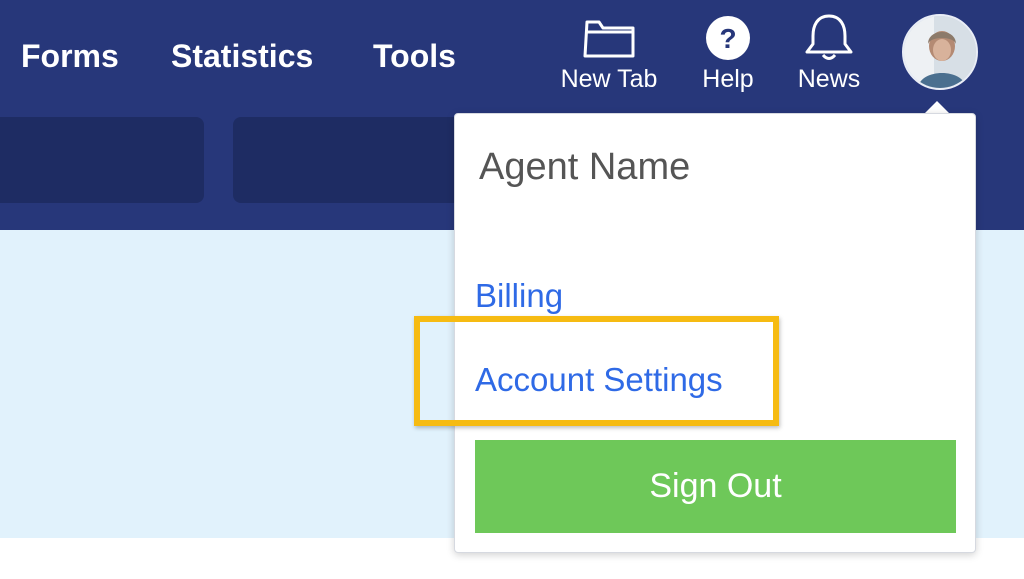  I want to click on secondary-panel-right, so click(353, 160).